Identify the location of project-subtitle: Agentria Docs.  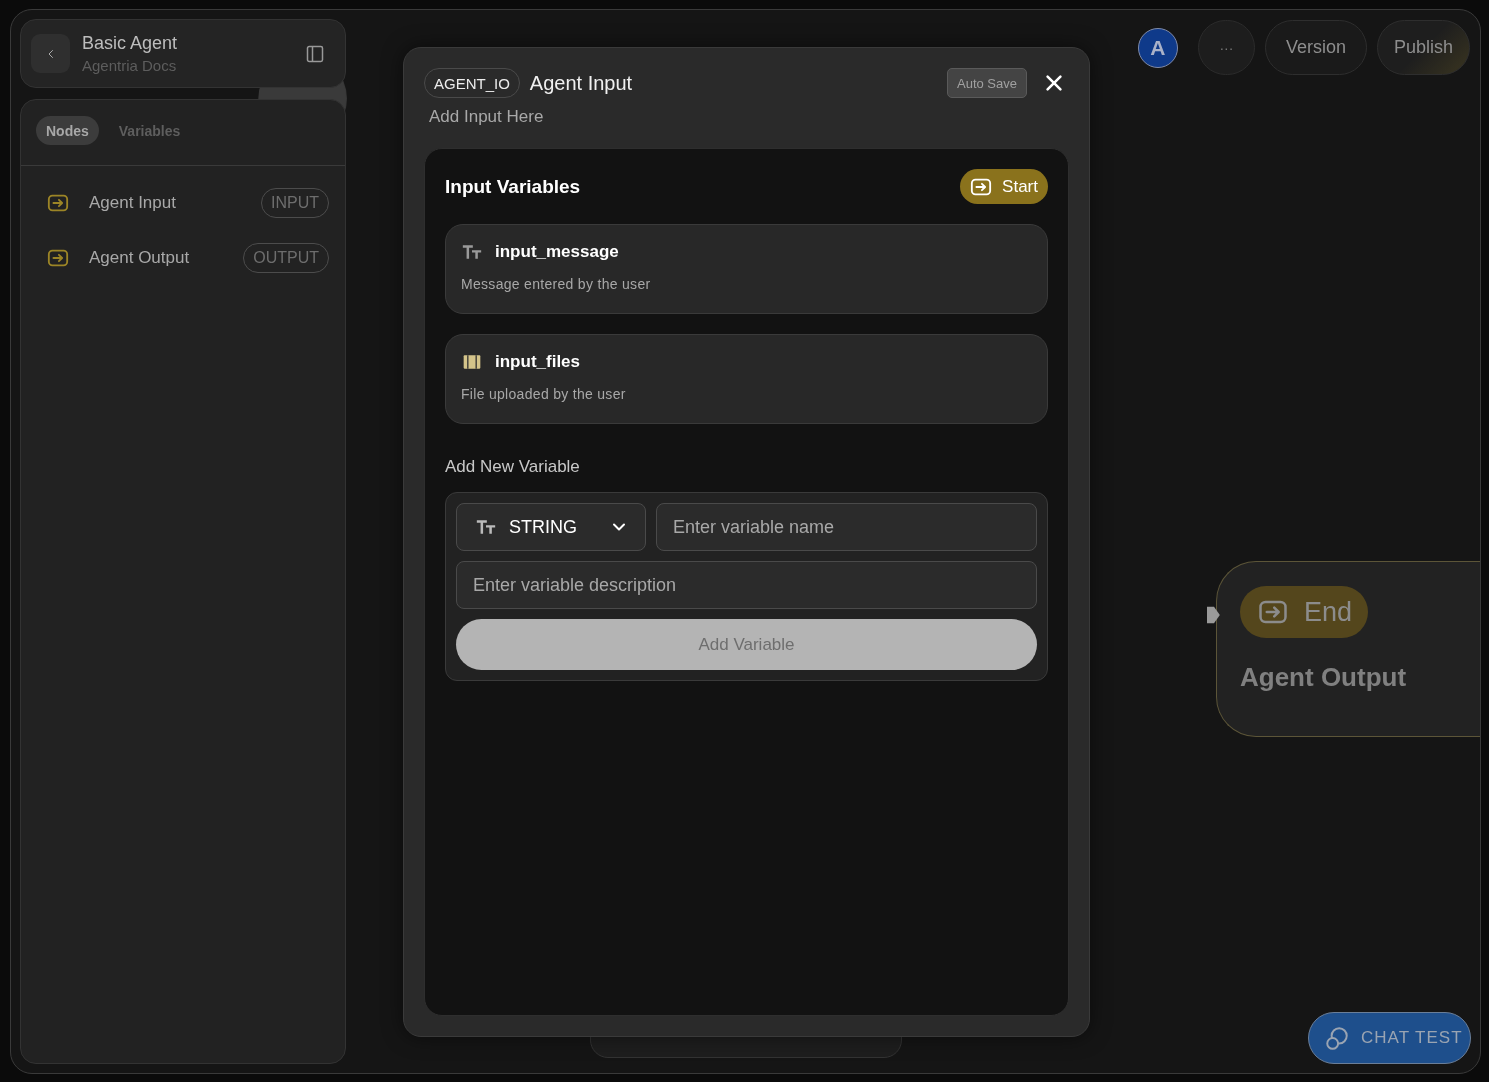
(130, 65).